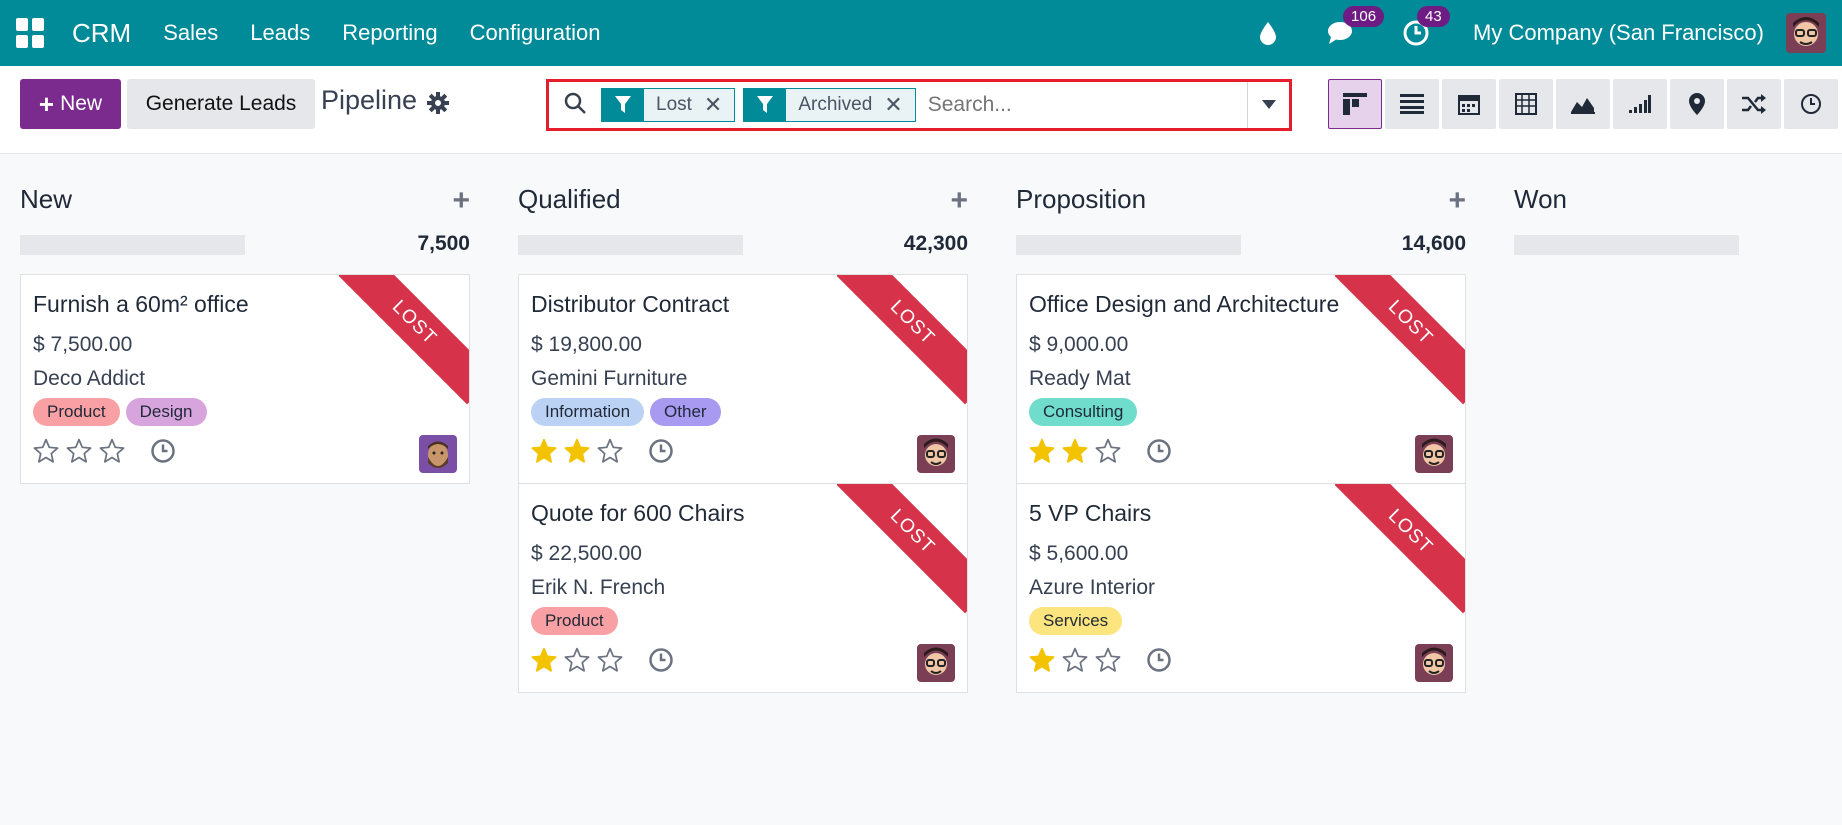 This screenshot has width=1842, height=825. Describe the element at coordinates (1754, 104) in the screenshot. I see `shuffle-icon` at that location.